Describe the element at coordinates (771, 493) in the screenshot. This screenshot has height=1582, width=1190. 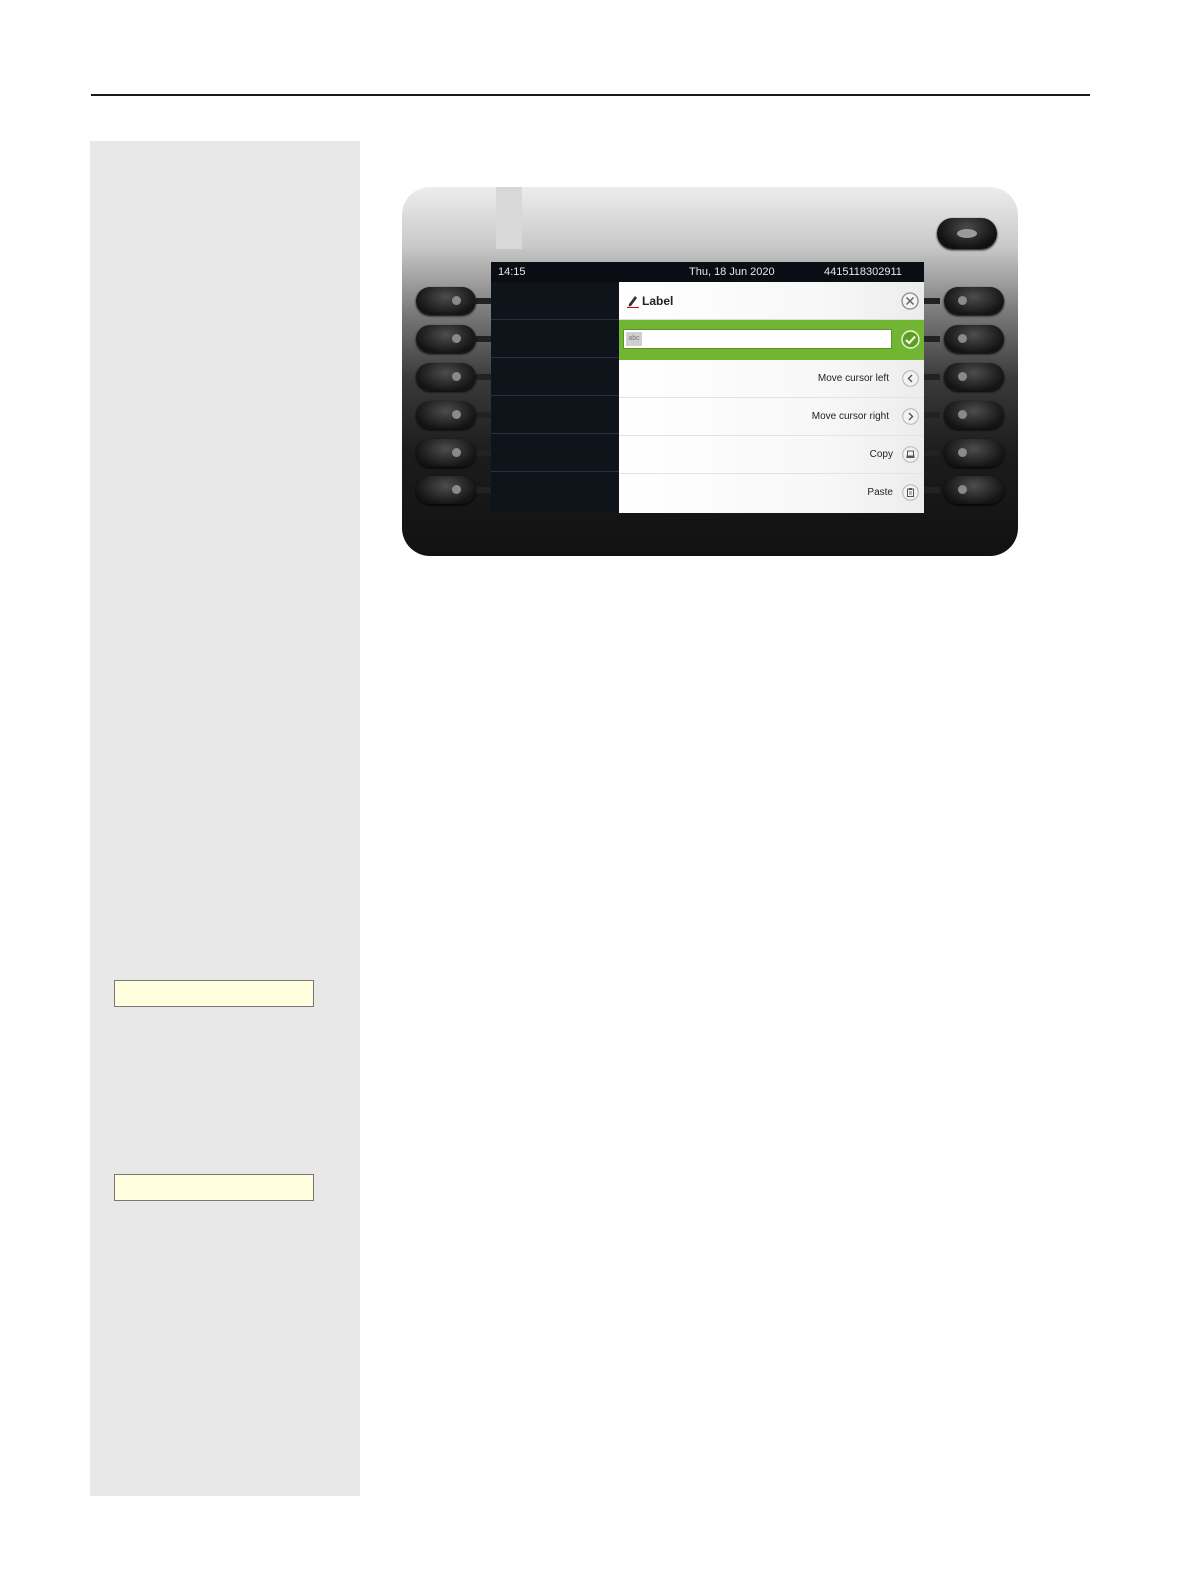
I see `menu-item-paste: Paste` at that location.